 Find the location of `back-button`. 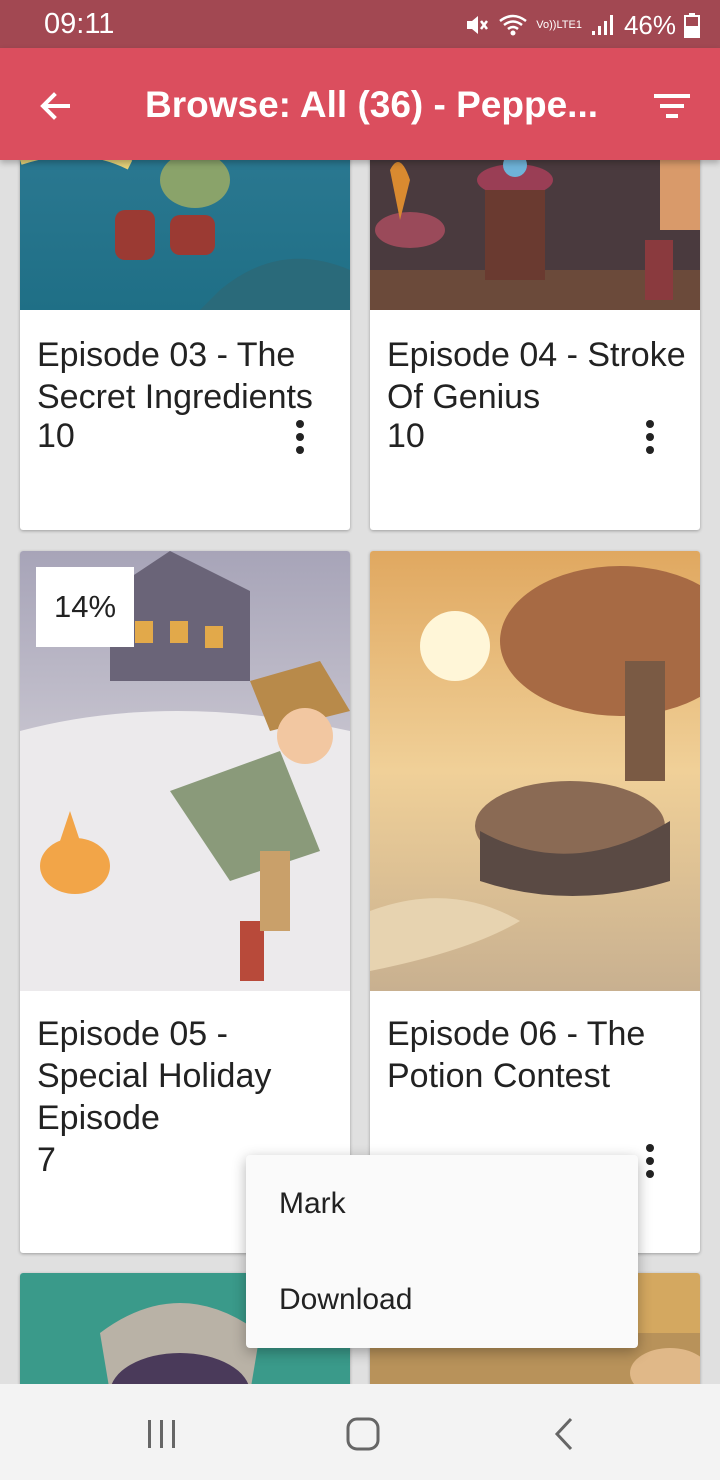

back-button is located at coordinates (56, 106).